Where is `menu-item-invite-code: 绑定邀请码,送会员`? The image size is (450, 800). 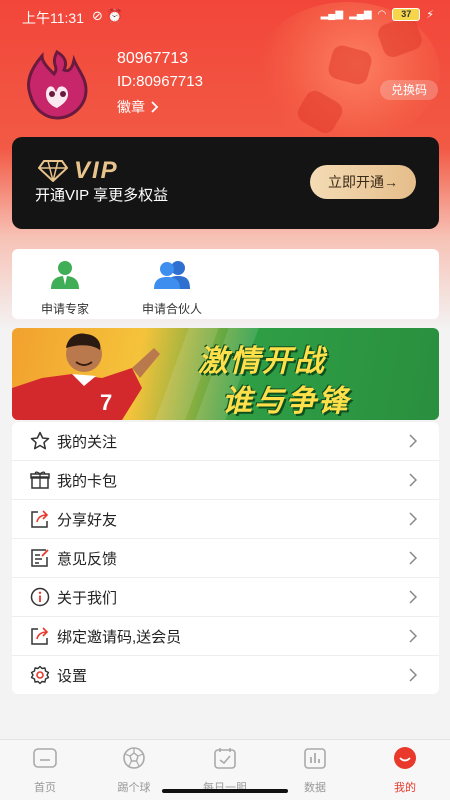
menu-item-invite-code: 绑定邀请码,送会员 is located at coordinates (225, 636).